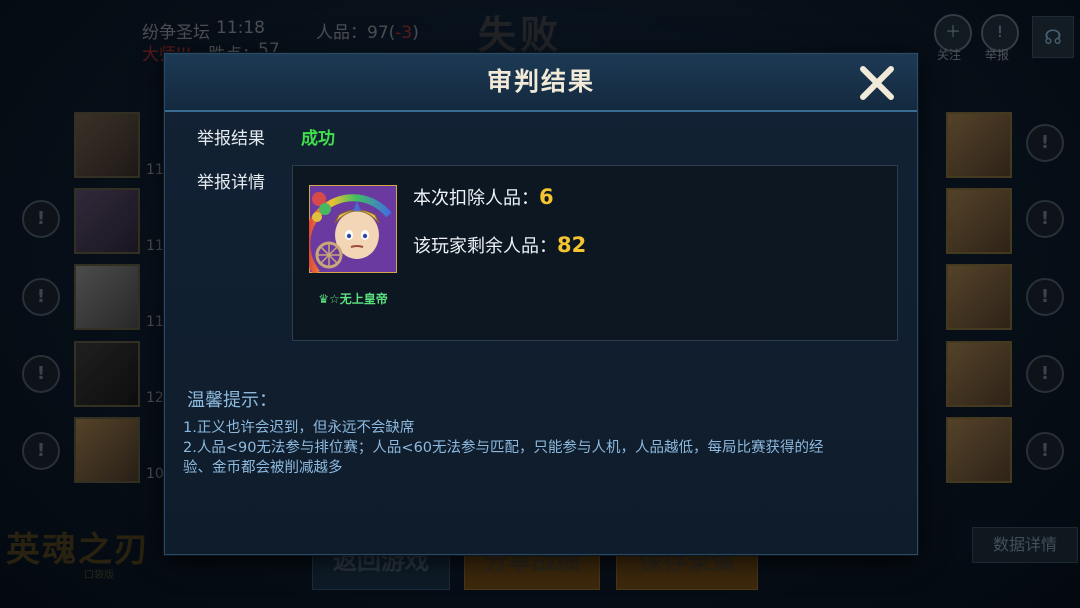  What do you see at coordinates (353, 299) in the screenshot?
I see `hero-name: ♛☆无上皇帝` at bounding box center [353, 299].